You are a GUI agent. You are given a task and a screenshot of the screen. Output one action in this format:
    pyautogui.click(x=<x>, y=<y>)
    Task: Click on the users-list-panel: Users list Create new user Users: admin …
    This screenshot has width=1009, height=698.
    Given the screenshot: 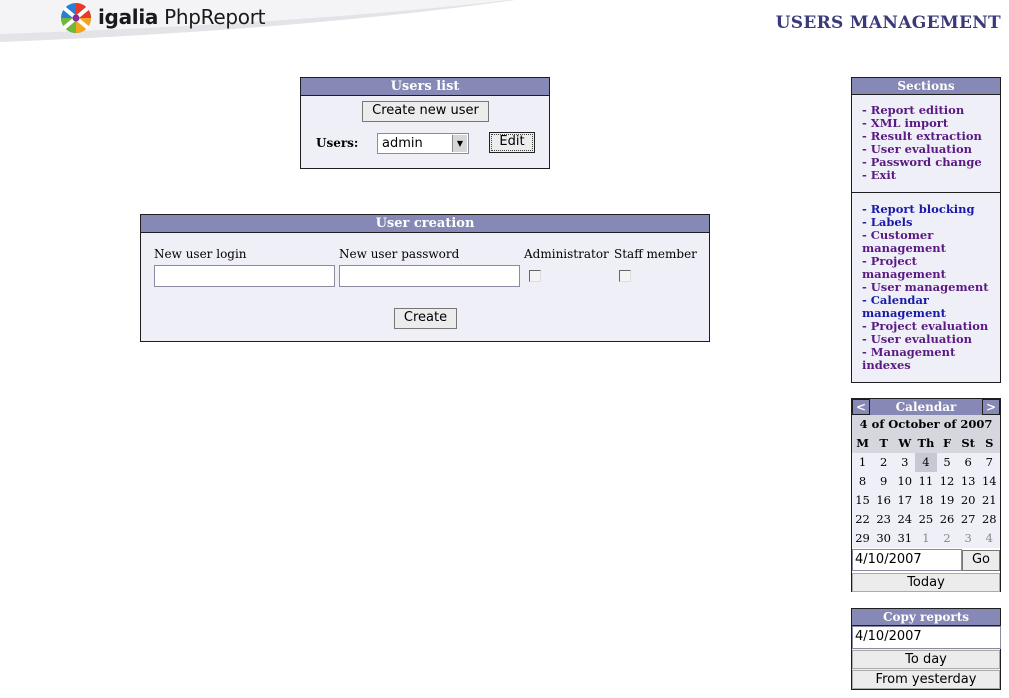 What is the action you would take?
    pyautogui.click(x=425, y=123)
    